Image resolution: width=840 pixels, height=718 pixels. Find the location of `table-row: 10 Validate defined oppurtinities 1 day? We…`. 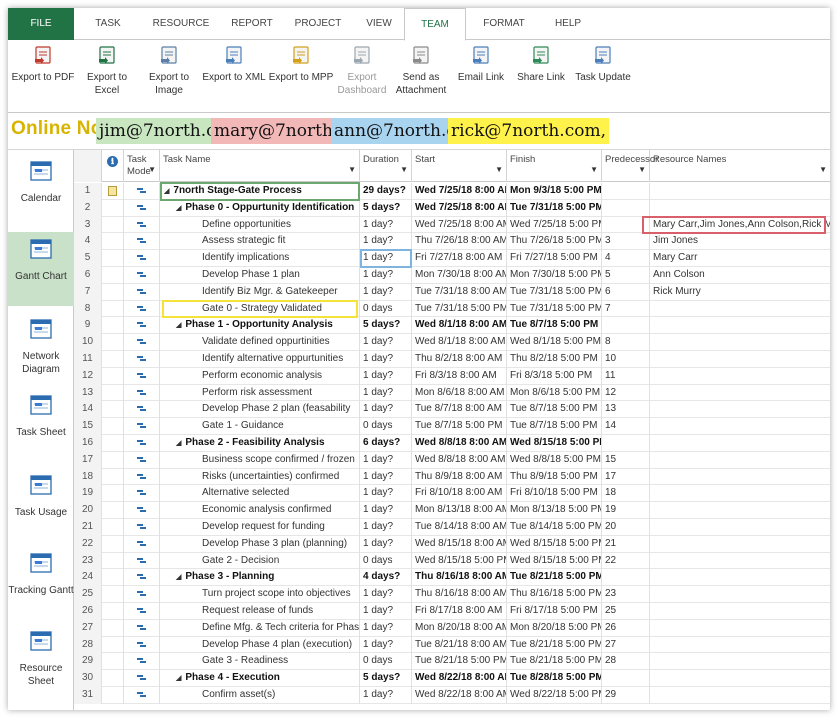

table-row: 10 Validate defined oppurtinities 1 day? We… is located at coordinates (452, 342).